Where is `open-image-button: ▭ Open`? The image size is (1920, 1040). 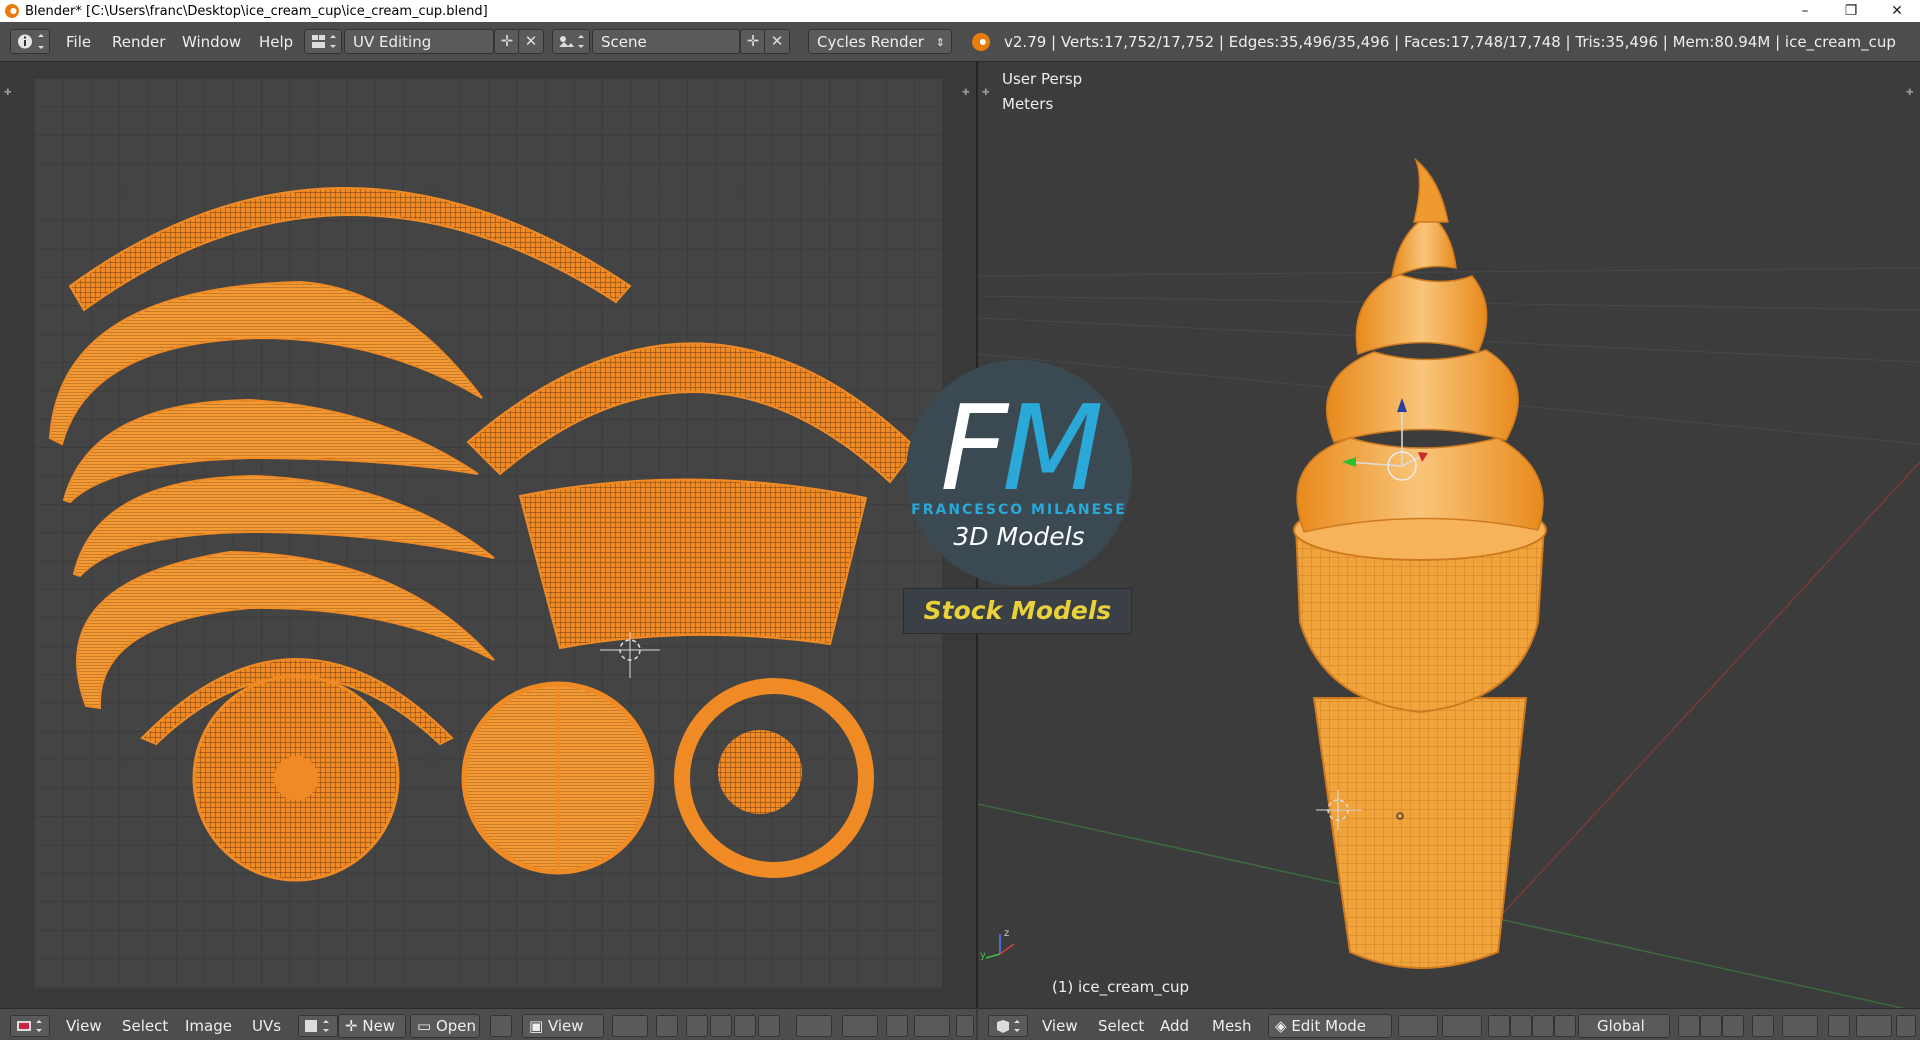 open-image-button: ▭ Open is located at coordinates (445, 1026).